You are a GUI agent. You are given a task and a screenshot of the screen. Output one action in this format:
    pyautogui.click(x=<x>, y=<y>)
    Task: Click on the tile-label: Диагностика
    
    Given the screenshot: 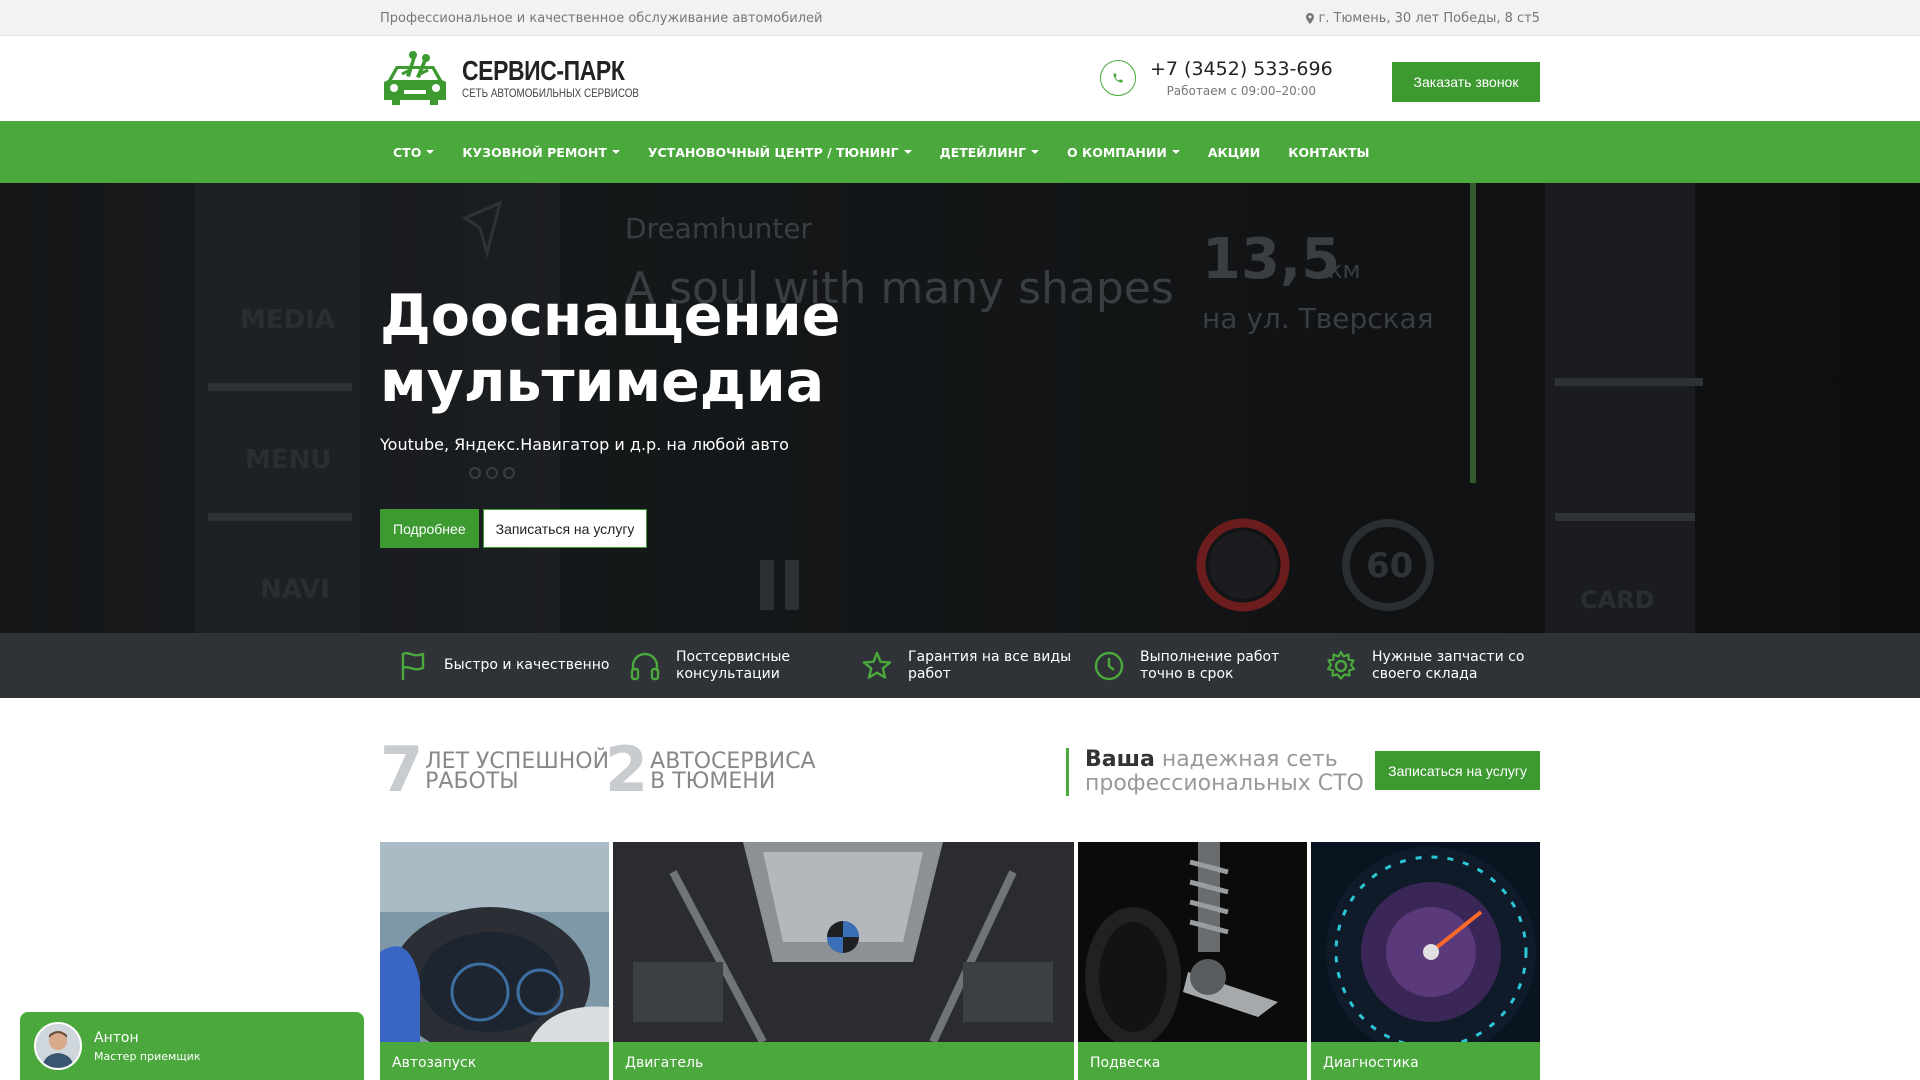 What is the action you would take?
    pyautogui.click(x=1425, y=1061)
    